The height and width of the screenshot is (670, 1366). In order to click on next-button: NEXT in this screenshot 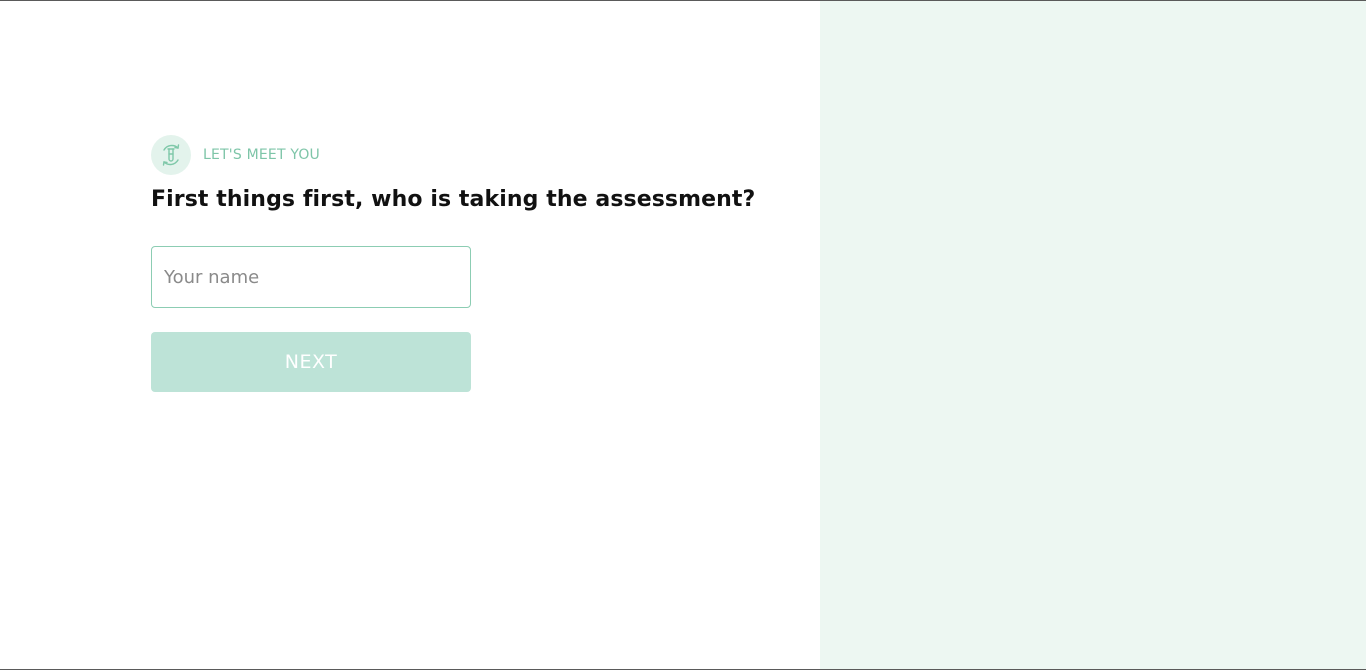, I will do `click(311, 362)`.